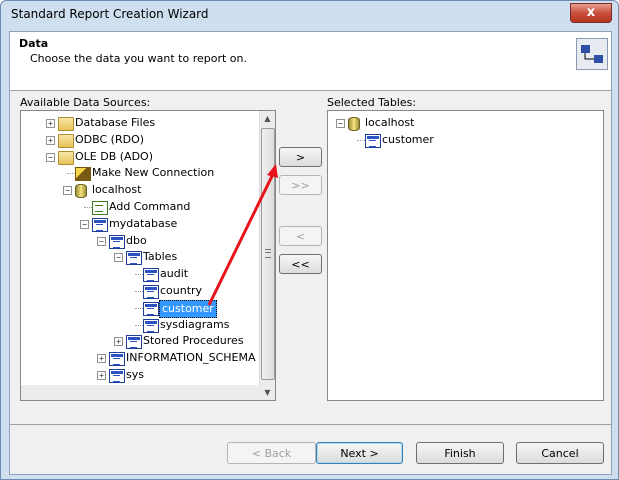 The width and height of the screenshot is (619, 480). Describe the element at coordinates (143, 223) in the screenshot. I see `source-tree-item-label: mydatabase` at that location.